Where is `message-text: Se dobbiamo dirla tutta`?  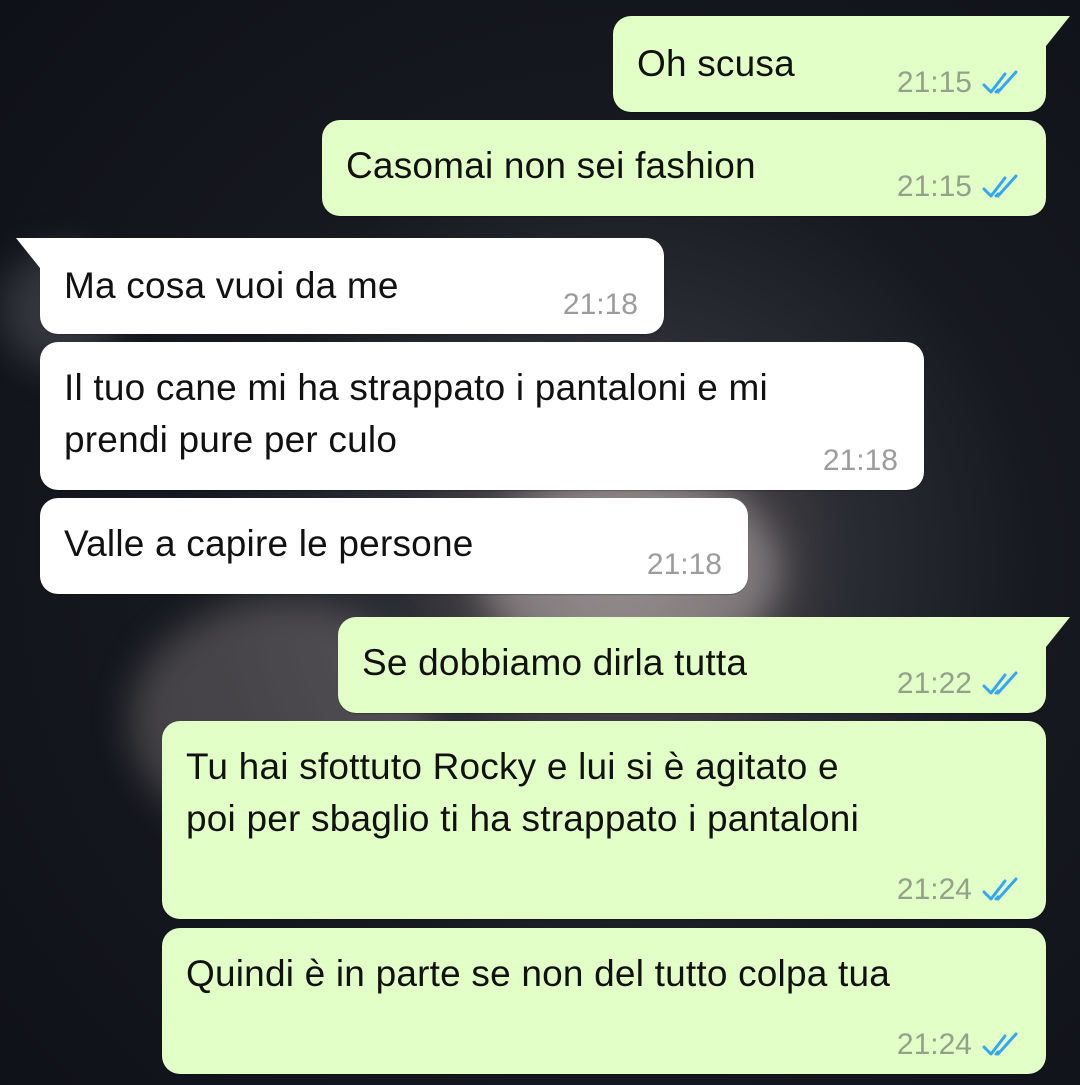 message-text: Se dobbiamo dirla tutta is located at coordinates (555, 662).